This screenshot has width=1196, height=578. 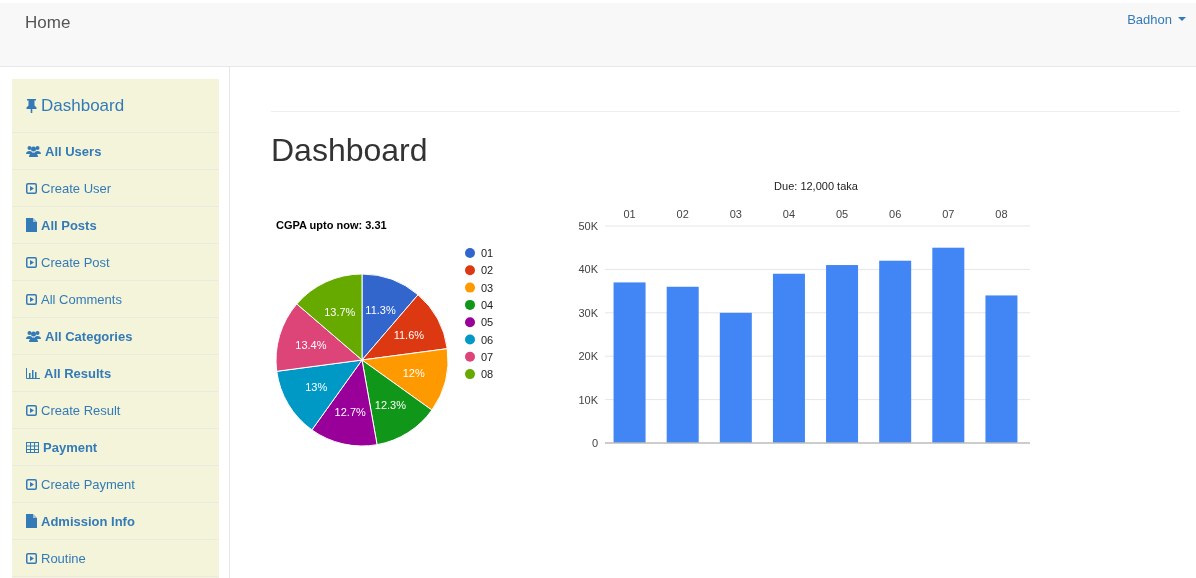 What do you see at coordinates (316, 387) in the screenshot?
I see `slice-label: 13%` at bounding box center [316, 387].